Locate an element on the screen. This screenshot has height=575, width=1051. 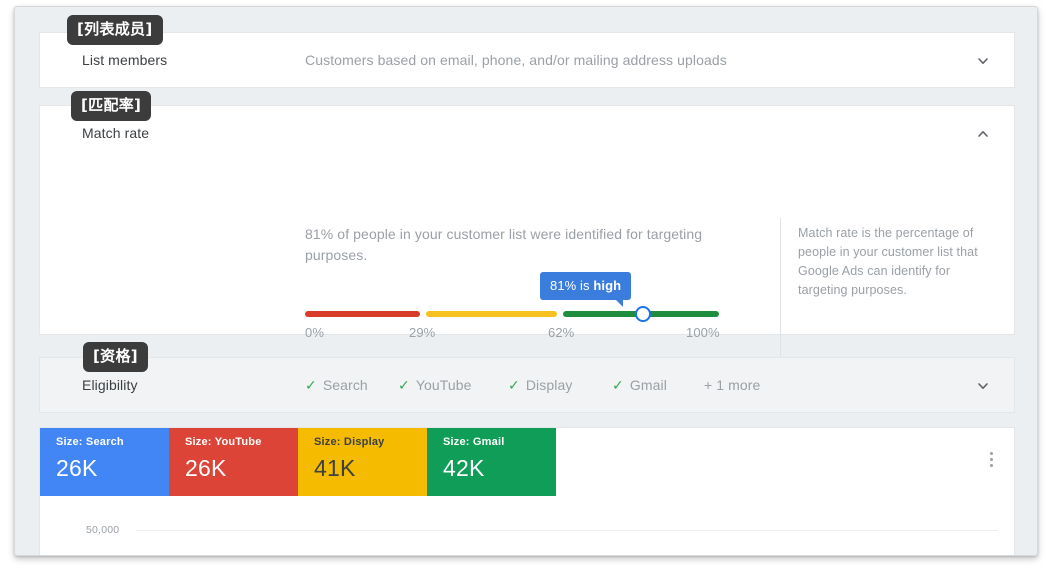
size-tile-label: Size: Gmail is located at coordinates (474, 442).